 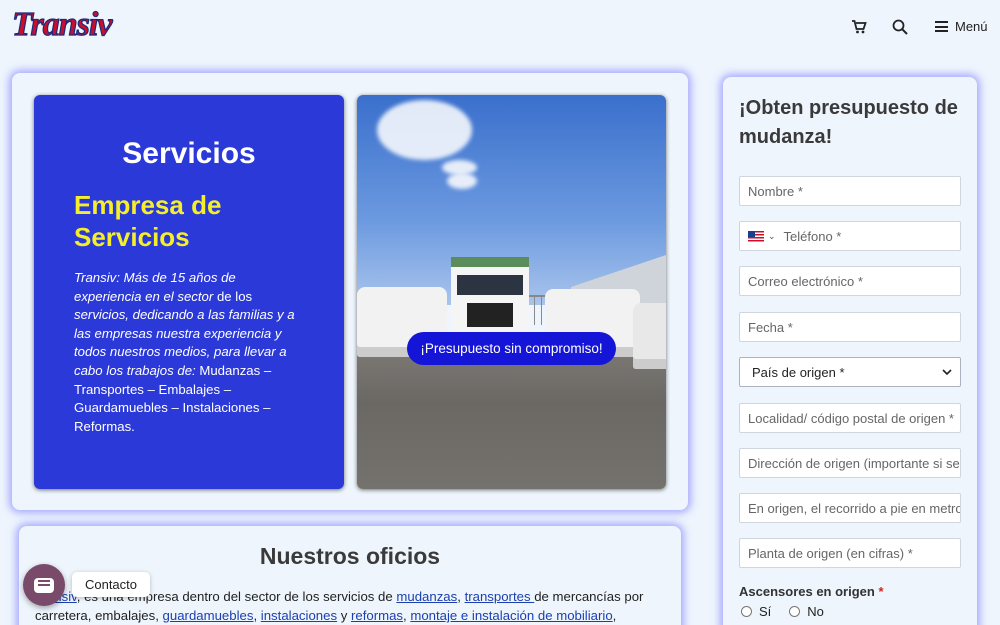 I want to click on radio-si: Sí, so click(x=756, y=611).